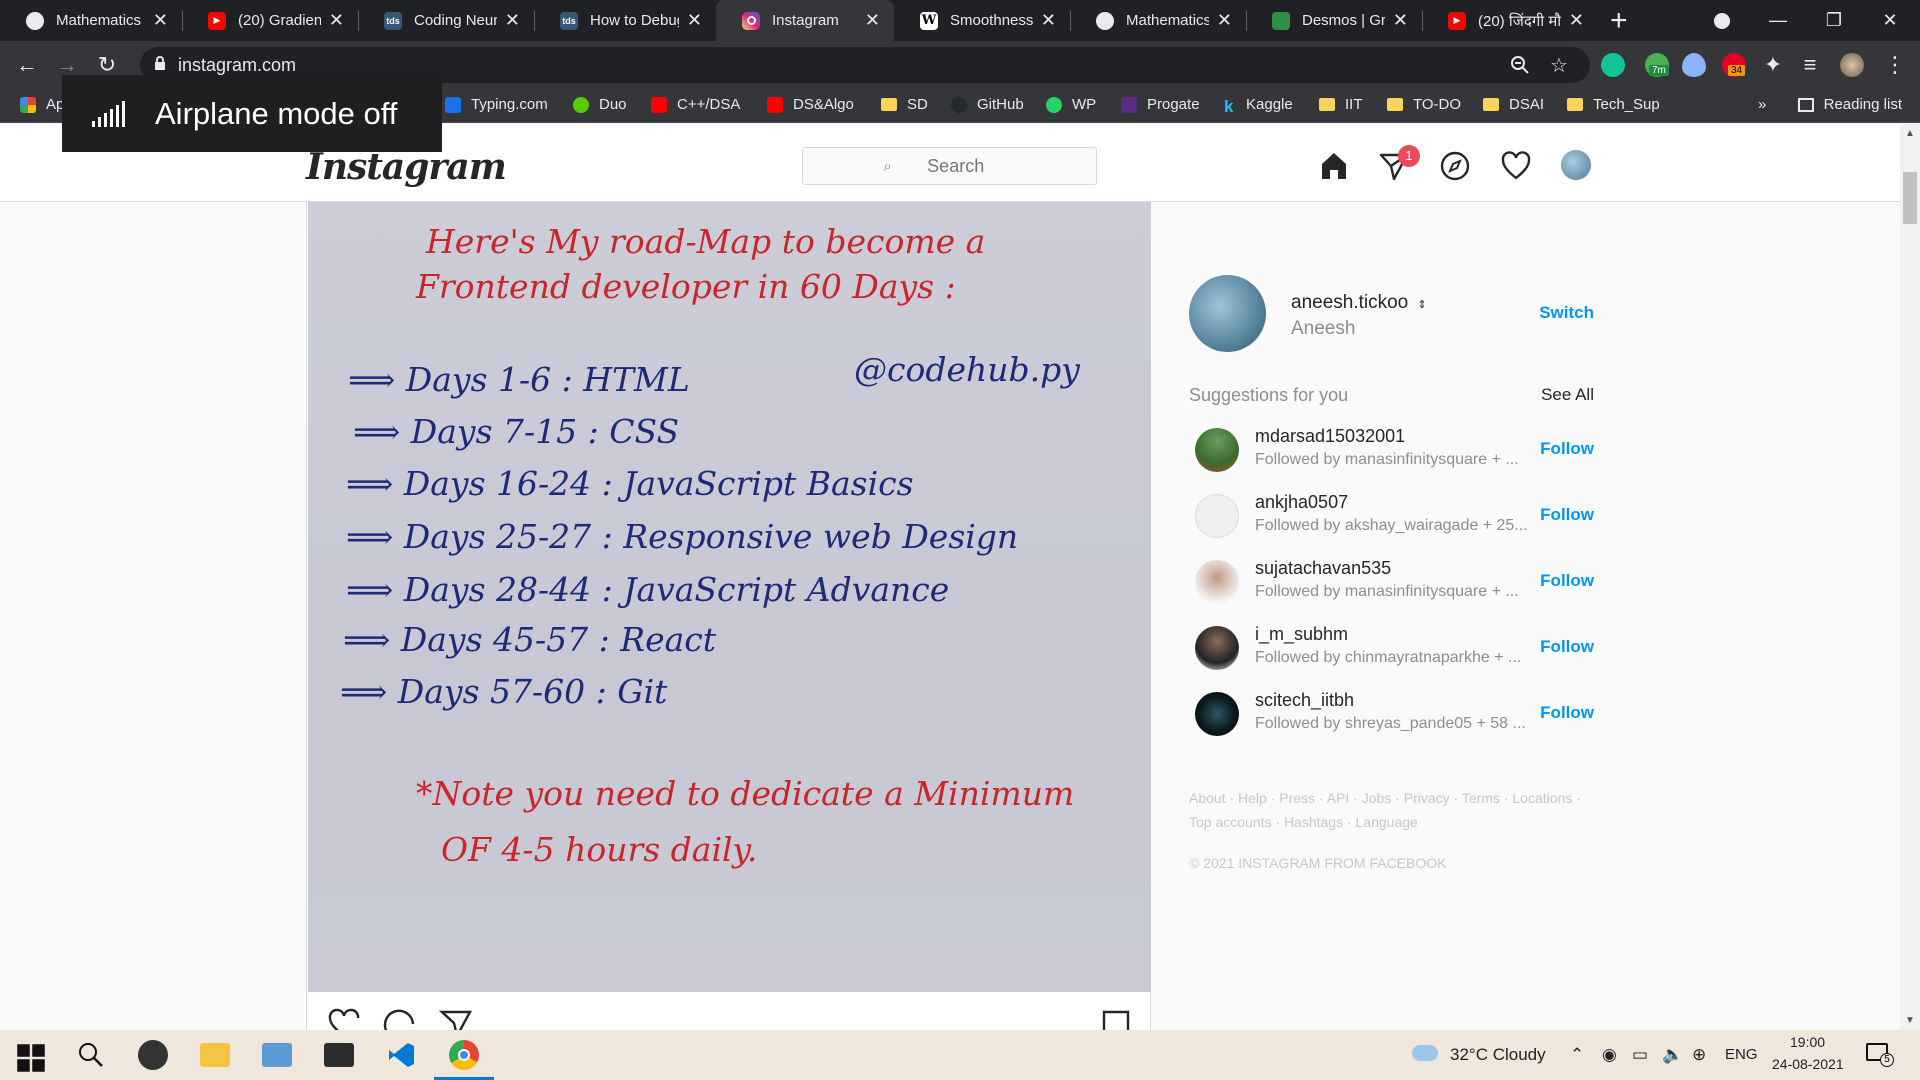  Describe the element at coordinates (1910, 198) in the screenshot. I see `scrollbar-thumb` at that location.